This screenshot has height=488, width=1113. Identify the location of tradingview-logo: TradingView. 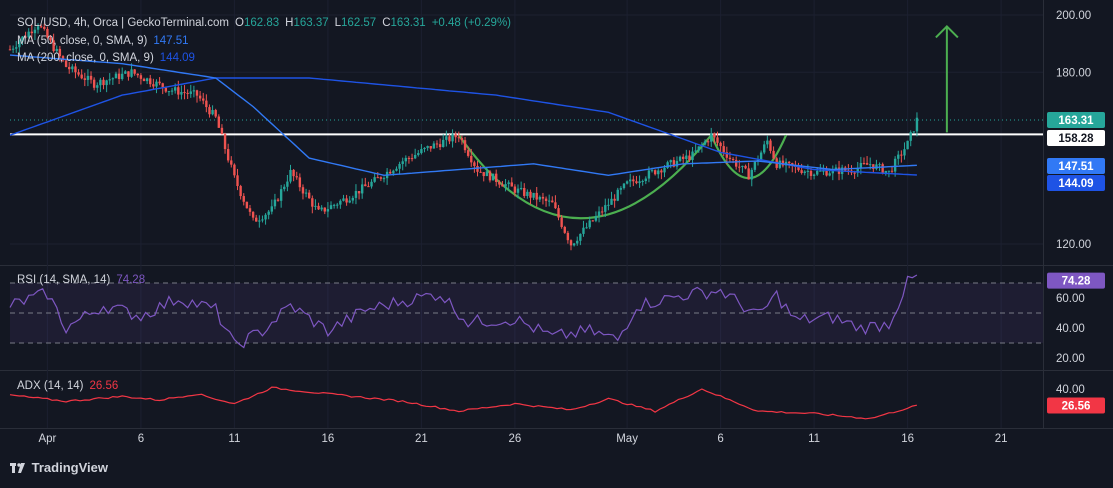
(59, 467).